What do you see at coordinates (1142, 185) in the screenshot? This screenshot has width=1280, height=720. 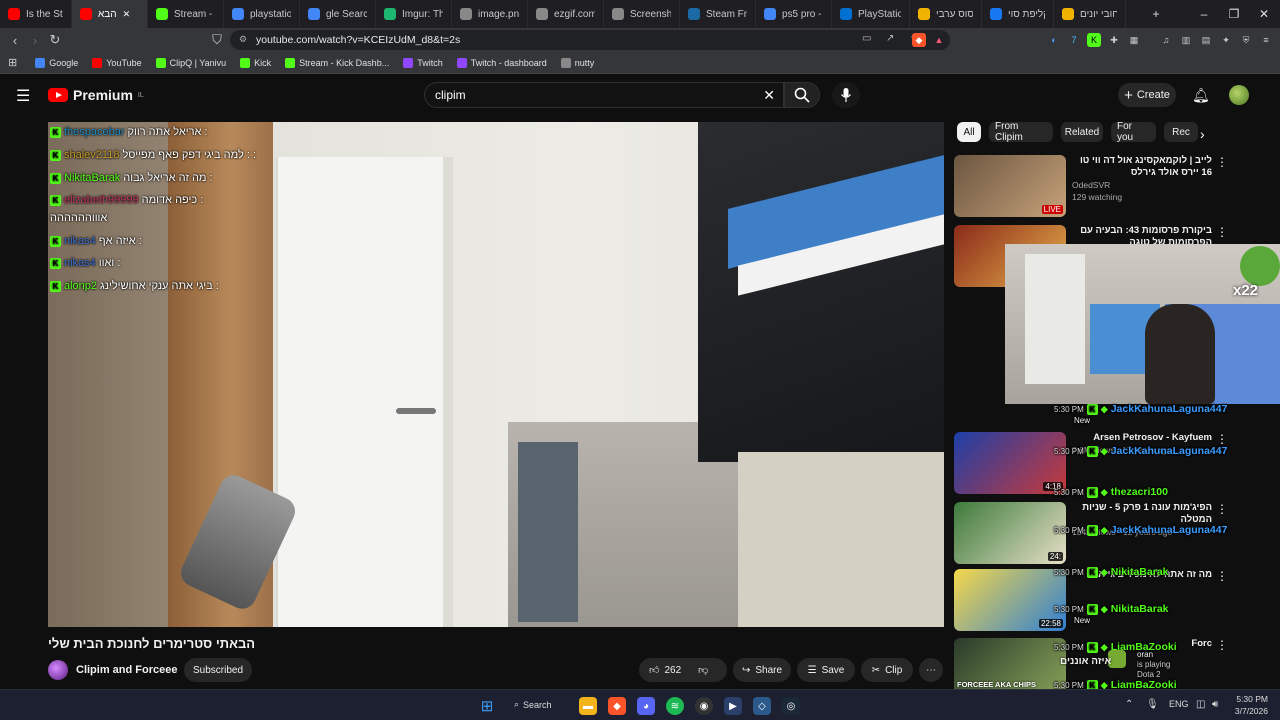 I see `video-channel: OdedSVR` at bounding box center [1142, 185].